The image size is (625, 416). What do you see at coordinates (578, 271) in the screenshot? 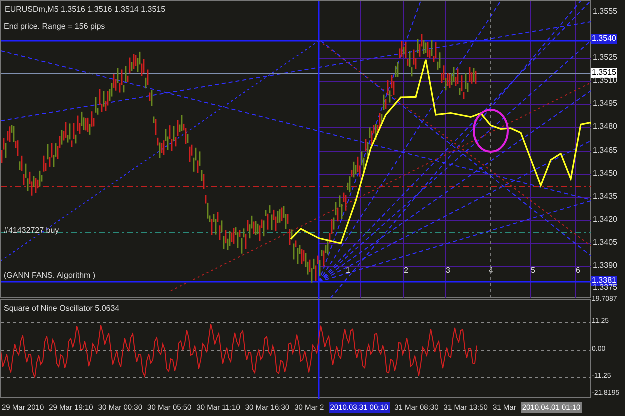
I see `fan-level-label: 6` at bounding box center [578, 271].